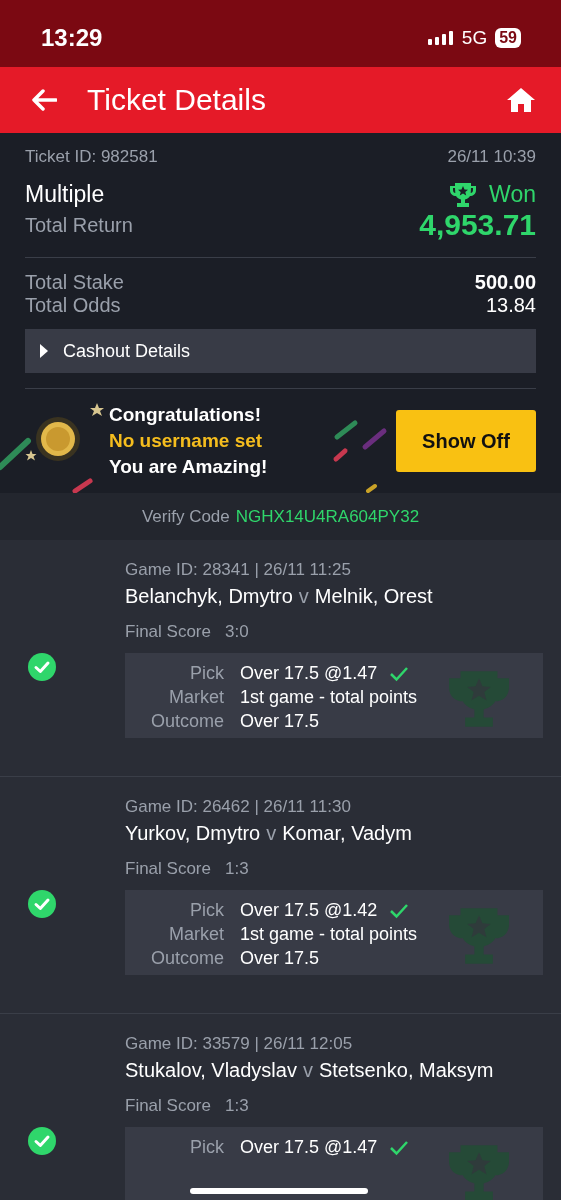 This screenshot has width=561, height=1200. What do you see at coordinates (72, 37) in the screenshot?
I see `status-time: 13:29` at bounding box center [72, 37].